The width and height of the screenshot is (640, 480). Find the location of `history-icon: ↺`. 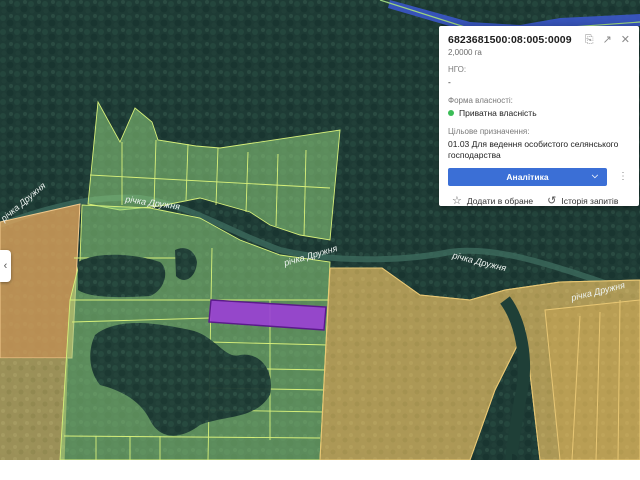

history-icon: ↺ is located at coordinates (552, 201).